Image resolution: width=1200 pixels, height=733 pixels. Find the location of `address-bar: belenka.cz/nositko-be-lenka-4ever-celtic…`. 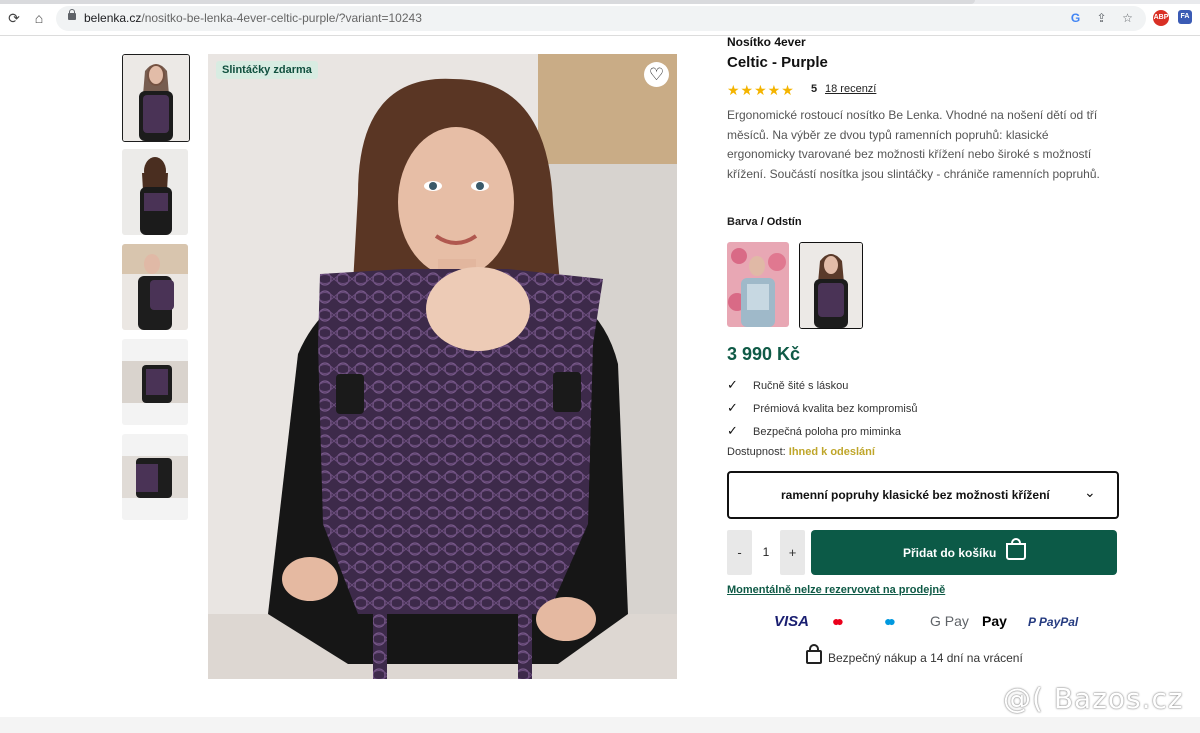

address-bar: belenka.cz/nositko-be-lenka-4ever-celtic… is located at coordinates (601, 18).